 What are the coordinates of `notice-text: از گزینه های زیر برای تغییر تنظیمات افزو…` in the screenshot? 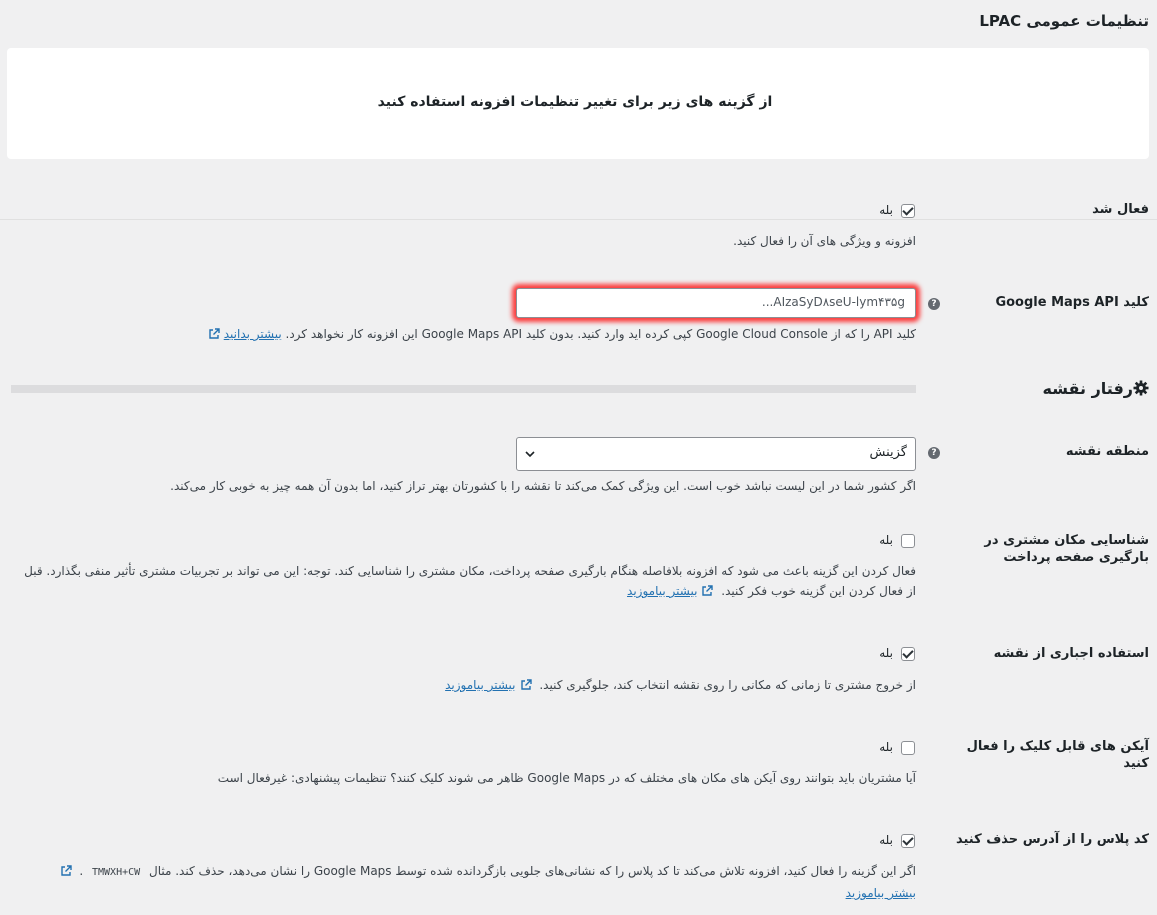 It's located at (575, 102).